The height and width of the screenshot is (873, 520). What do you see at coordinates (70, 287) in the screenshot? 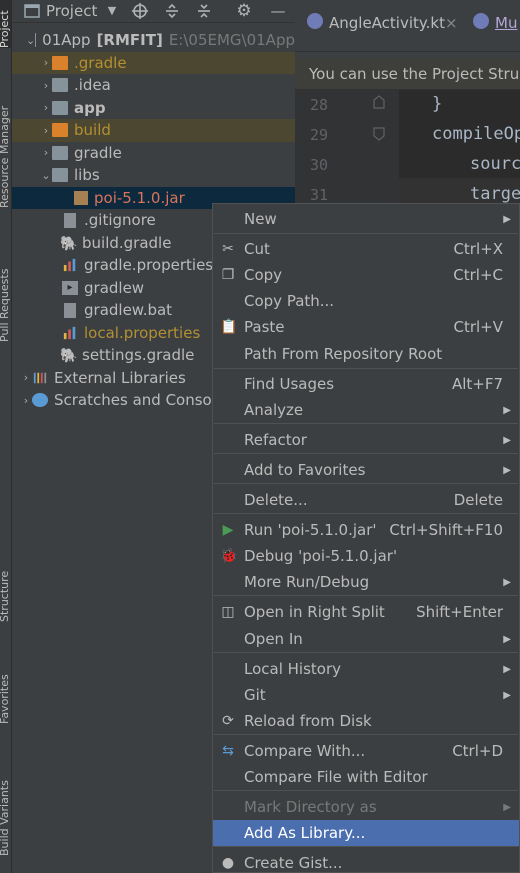
I see `terminal-file-icon: ▸` at bounding box center [70, 287].